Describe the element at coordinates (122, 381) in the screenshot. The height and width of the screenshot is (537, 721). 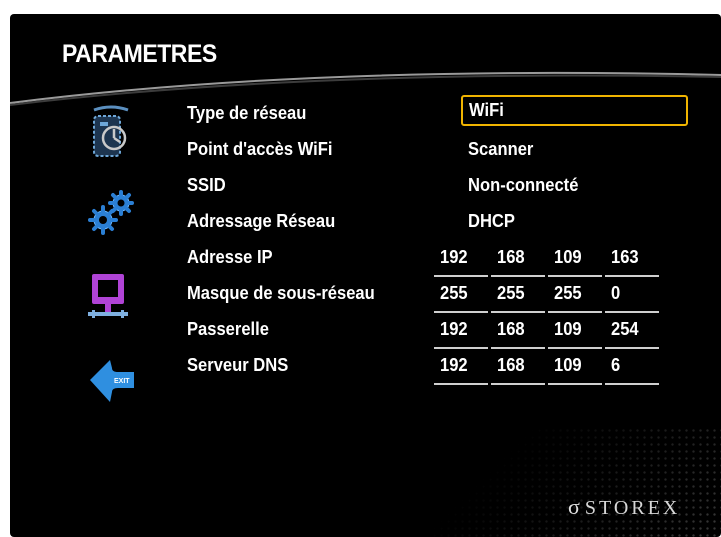
I see `exit-label: EXIT` at that location.